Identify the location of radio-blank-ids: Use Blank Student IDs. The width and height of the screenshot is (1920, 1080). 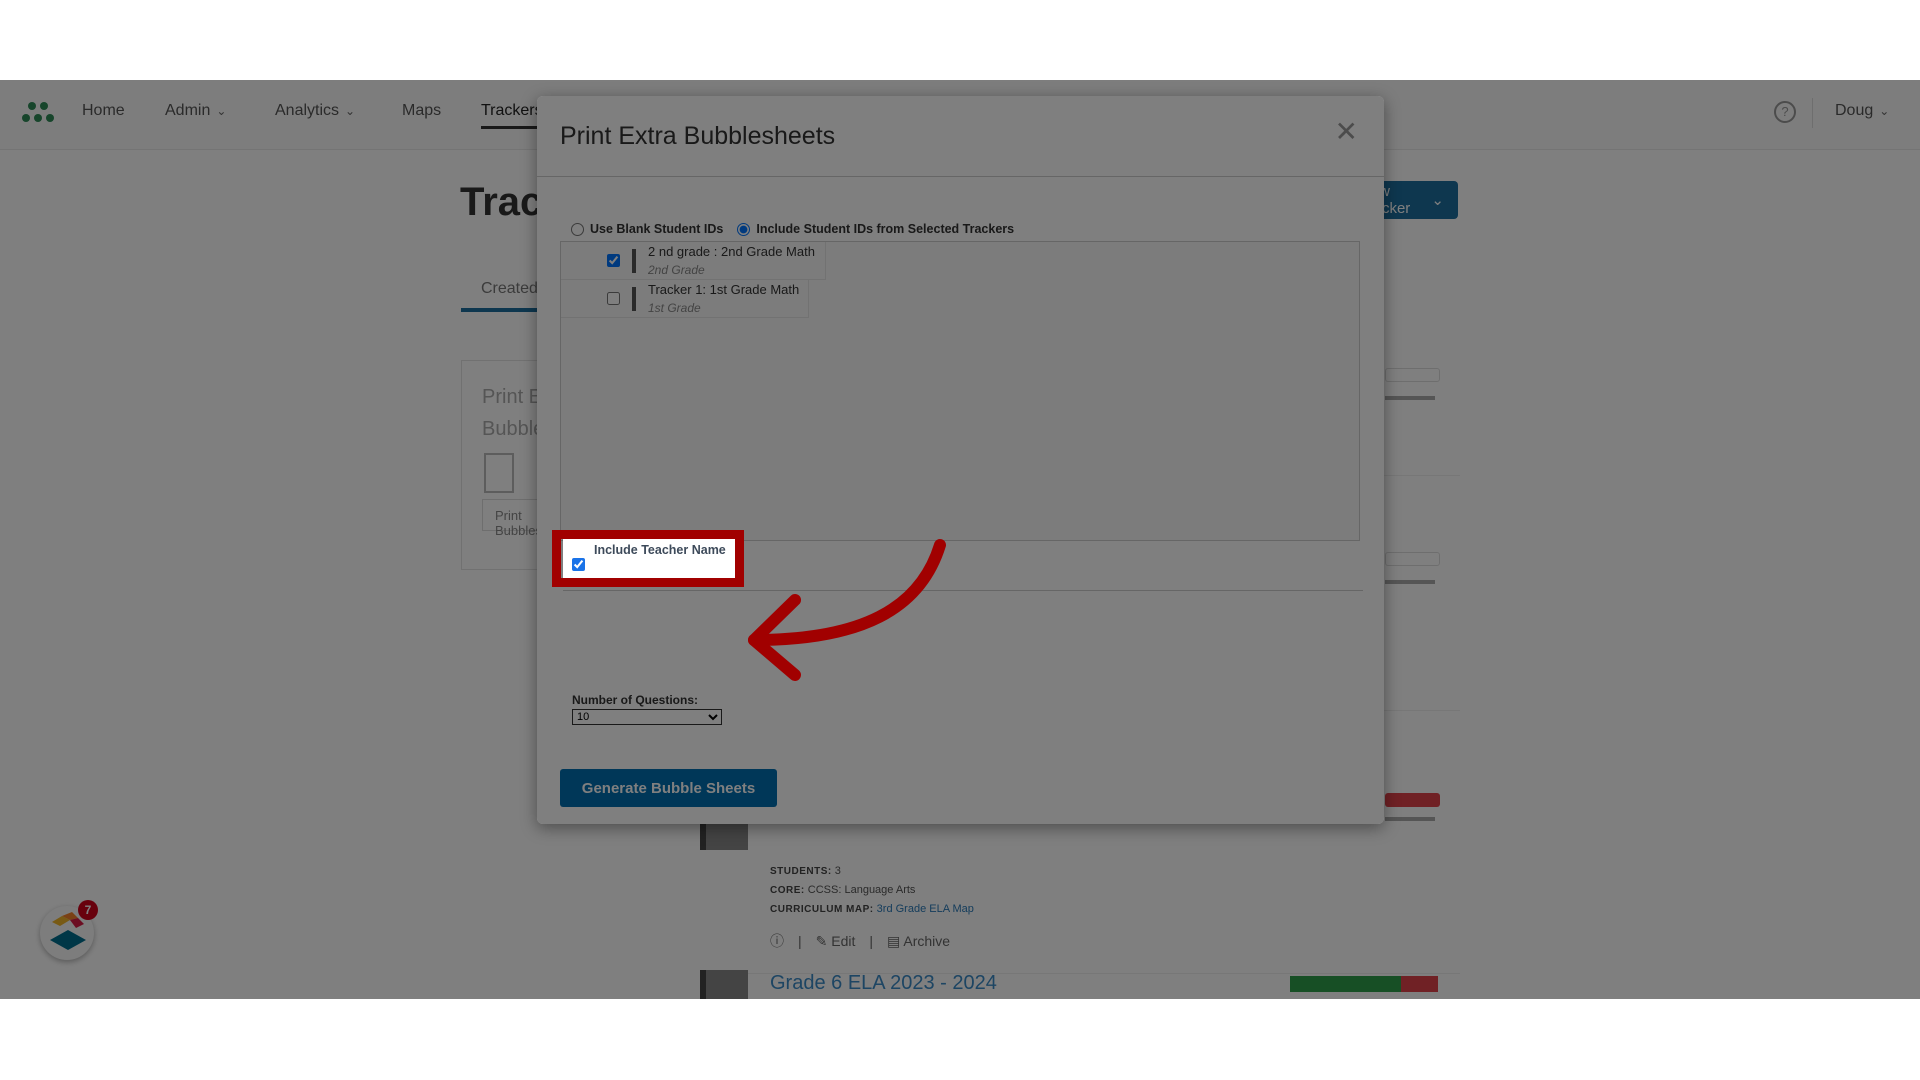
(647, 229).